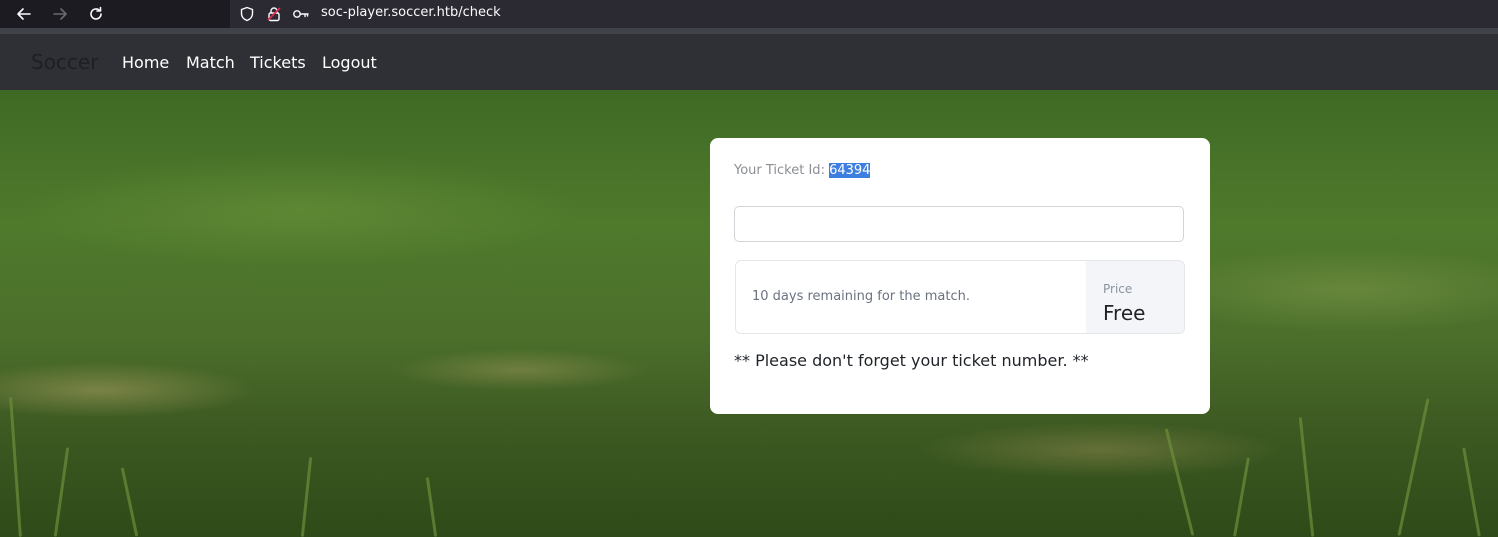  I want to click on url-text: soc-player.soccer.htb/check, so click(411, 12).